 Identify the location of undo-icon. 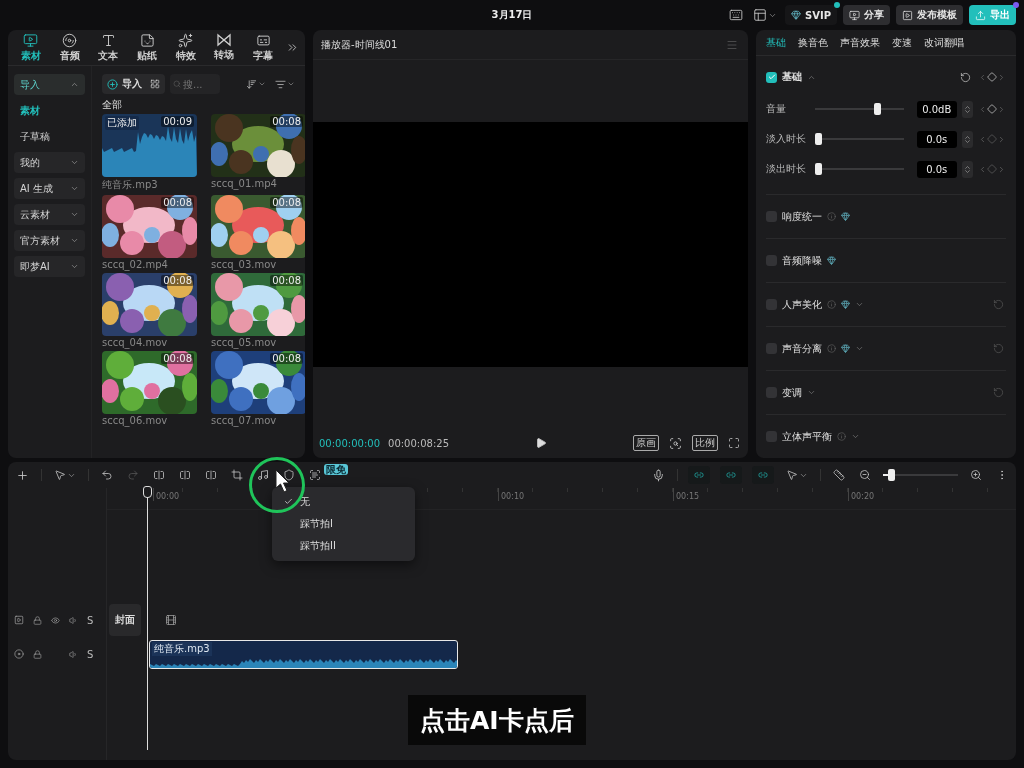
(107, 475).